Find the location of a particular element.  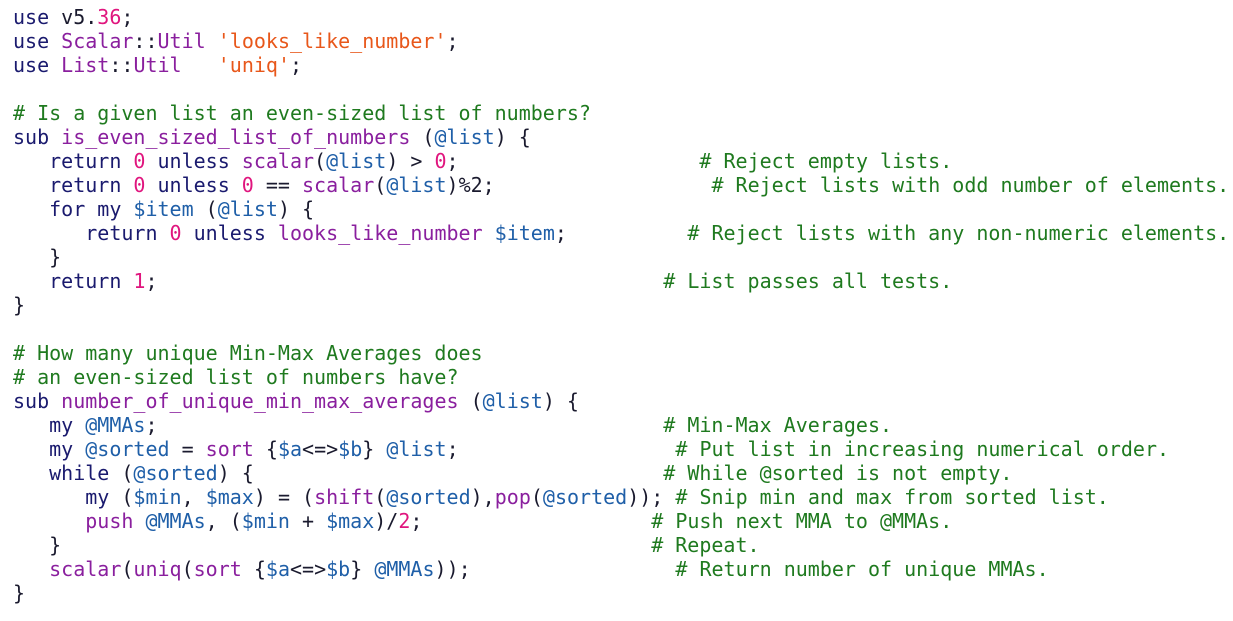

function-token: shift is located at coordinates (344, 497).